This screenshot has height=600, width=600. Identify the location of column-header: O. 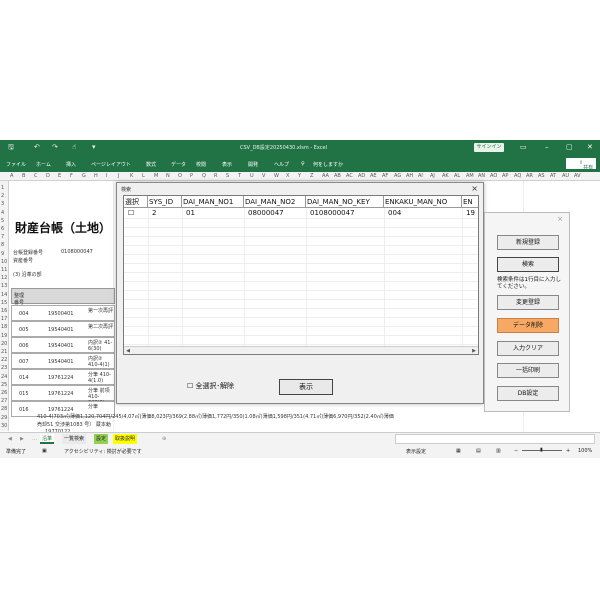
(180, 176).